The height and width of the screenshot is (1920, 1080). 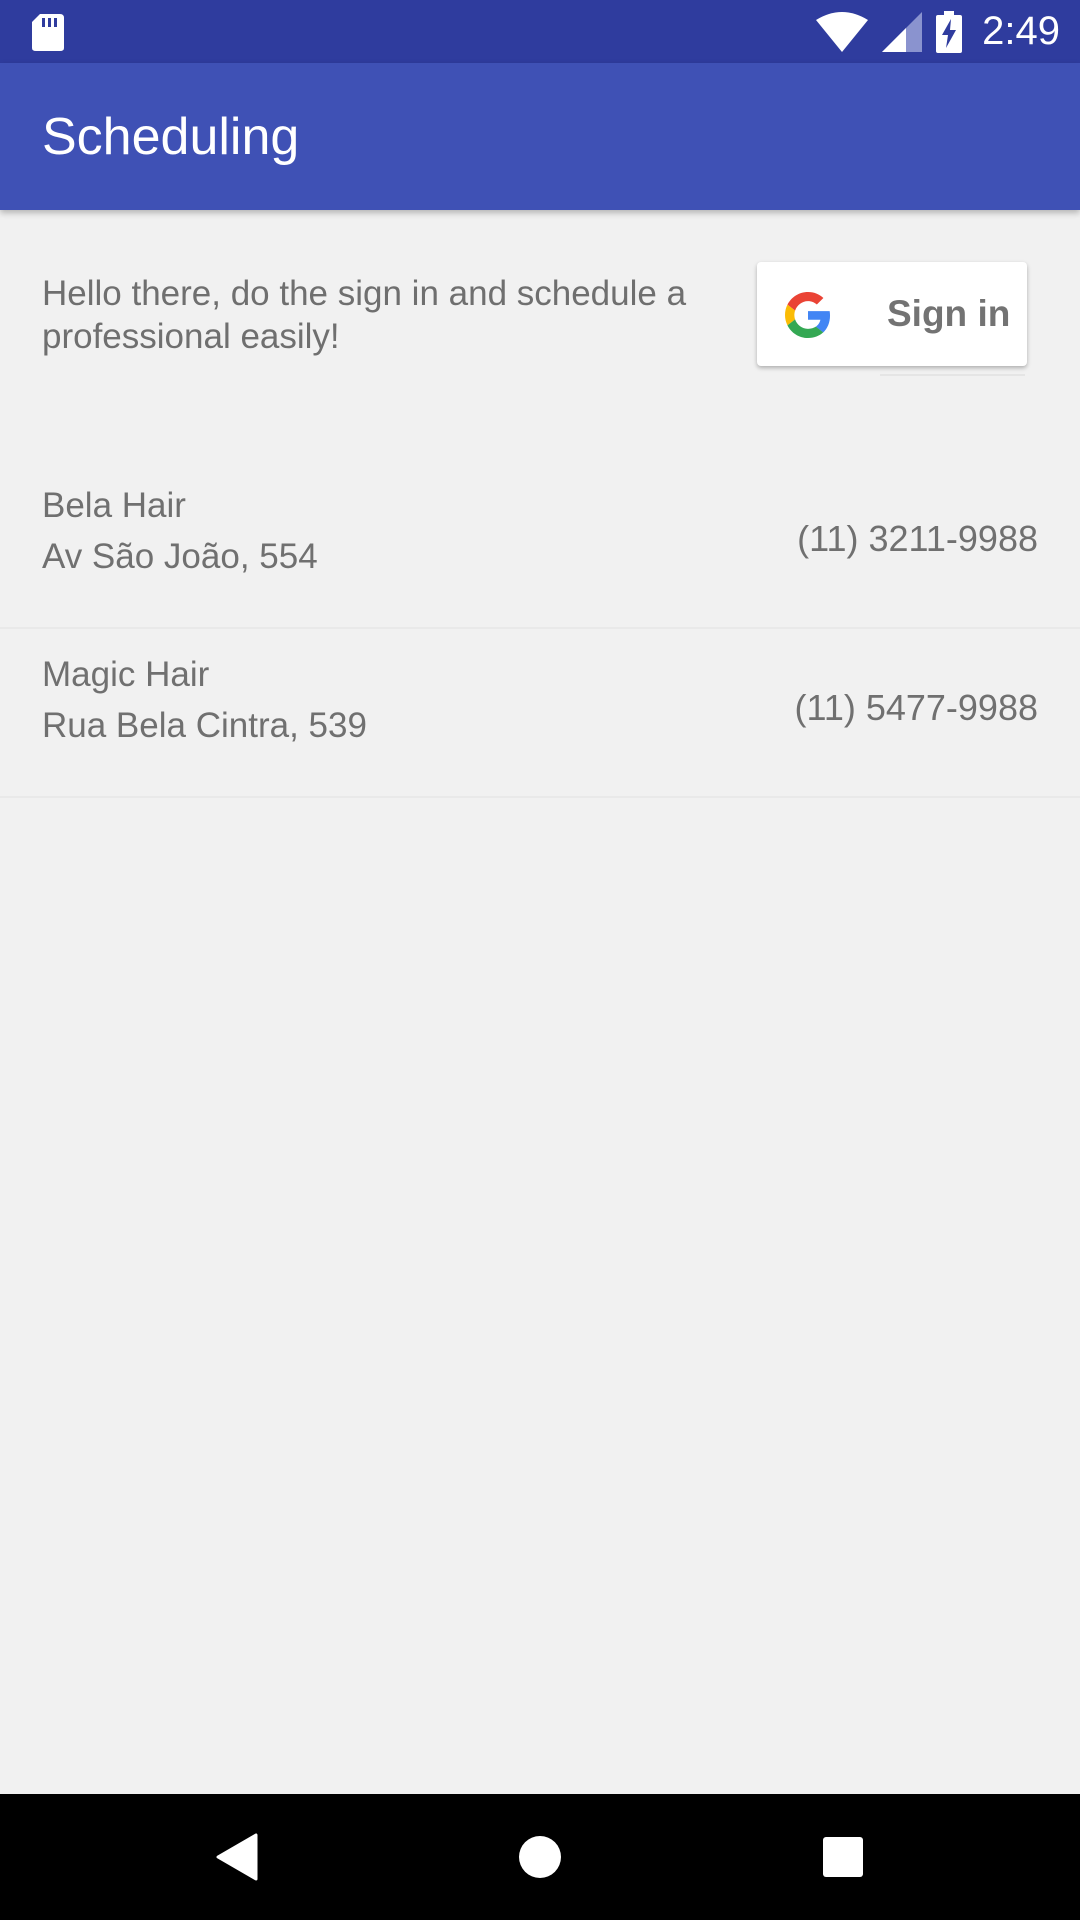 What do you see at coordinates (114, 505) in the screenshot?
I see `salon-name: Bela Hair` at bounding box center [114, 505].